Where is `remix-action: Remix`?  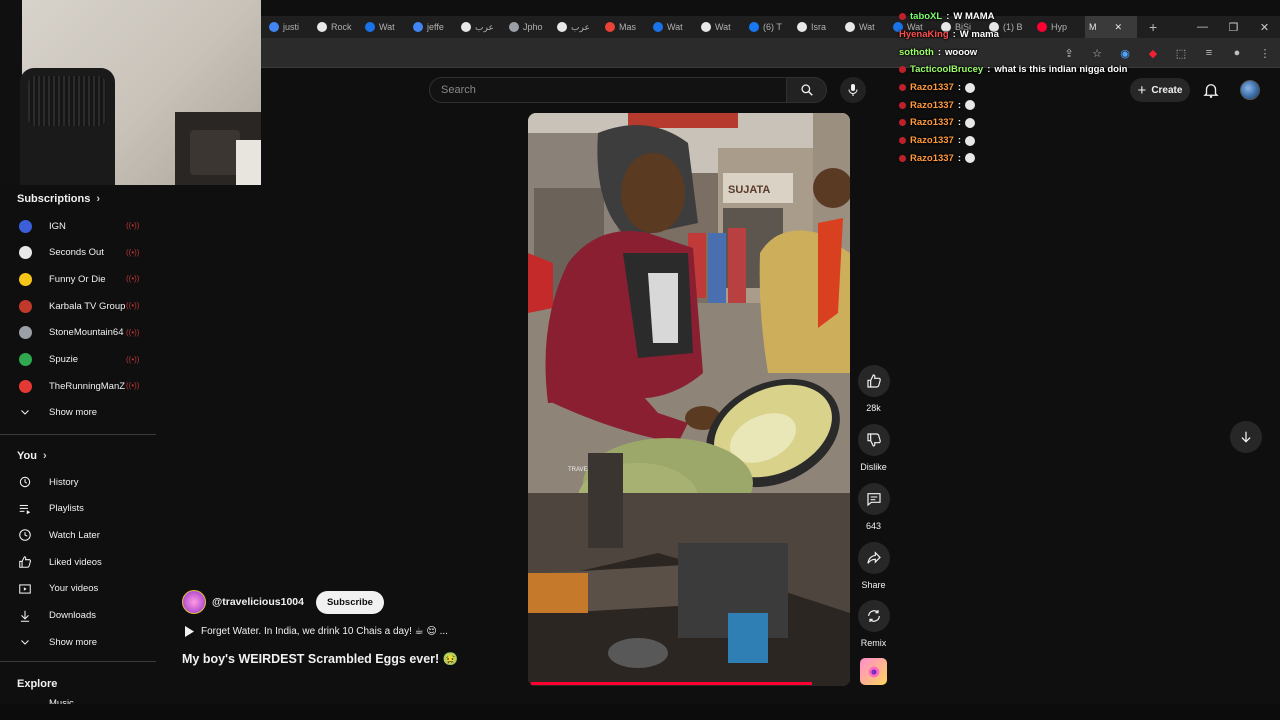
remix-action: Remix is located at coordinates (873, 624).